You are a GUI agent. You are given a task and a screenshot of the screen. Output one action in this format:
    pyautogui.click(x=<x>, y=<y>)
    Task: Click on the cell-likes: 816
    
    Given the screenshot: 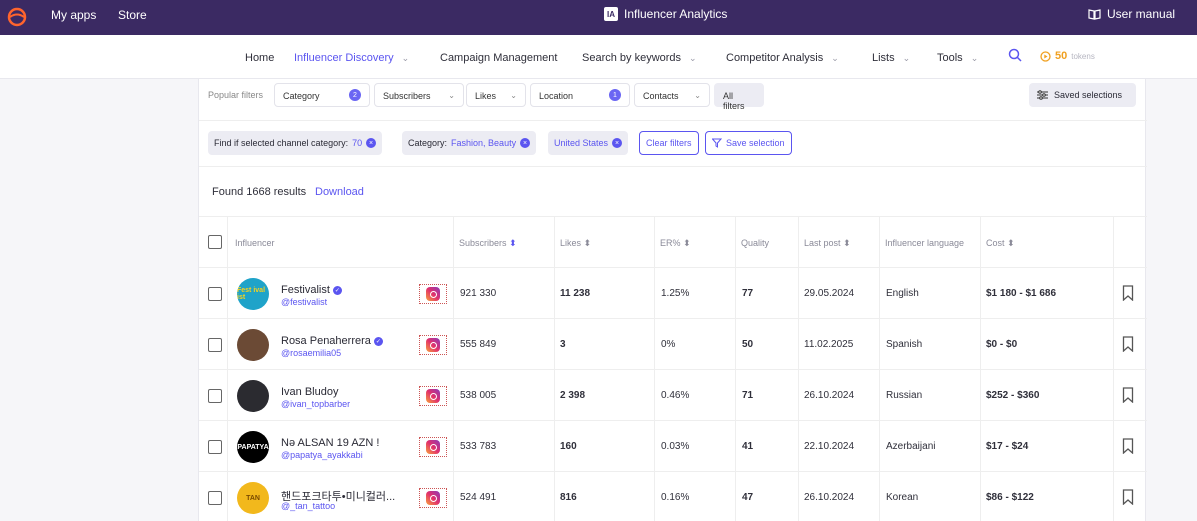 What is the action you would take?
    pyautogui.click(x=568, y=497)
    